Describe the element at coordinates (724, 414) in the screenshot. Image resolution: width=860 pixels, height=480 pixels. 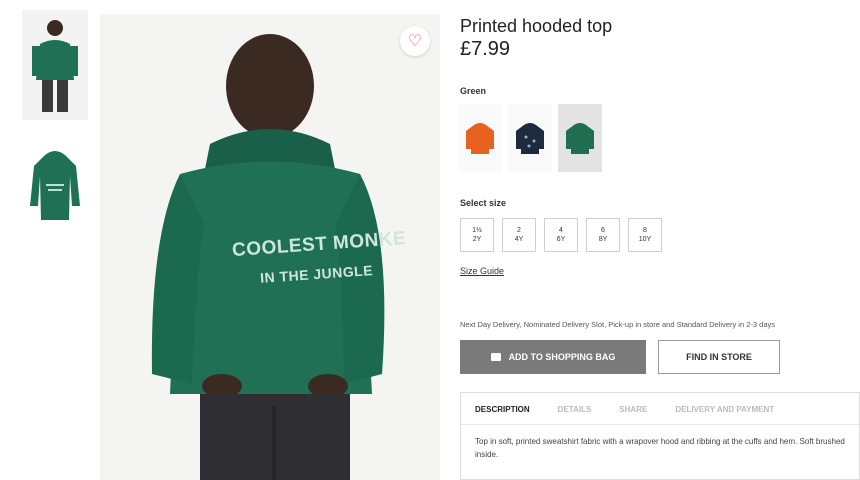
I see `tab-delivery-and-payment: DELIVERY AND PAYMENT` at that location.